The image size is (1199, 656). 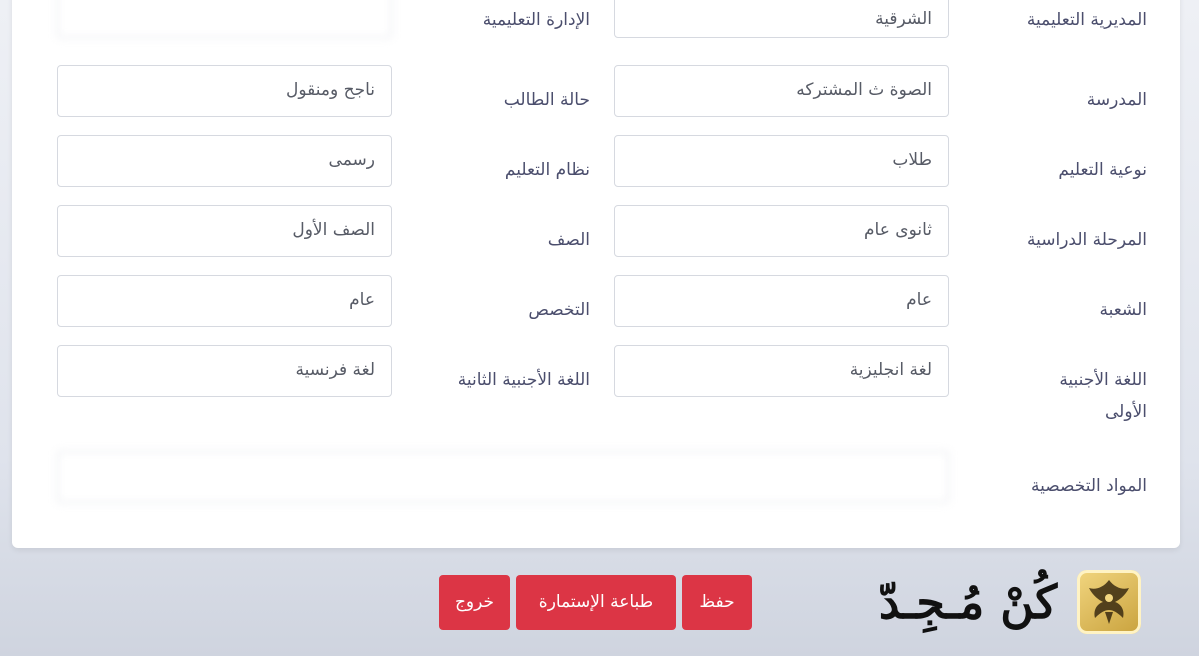 What do you see at coordinates (474, 602) in the screenshot?
I see `exit-button: خروج` at bounding box center [474, 602].